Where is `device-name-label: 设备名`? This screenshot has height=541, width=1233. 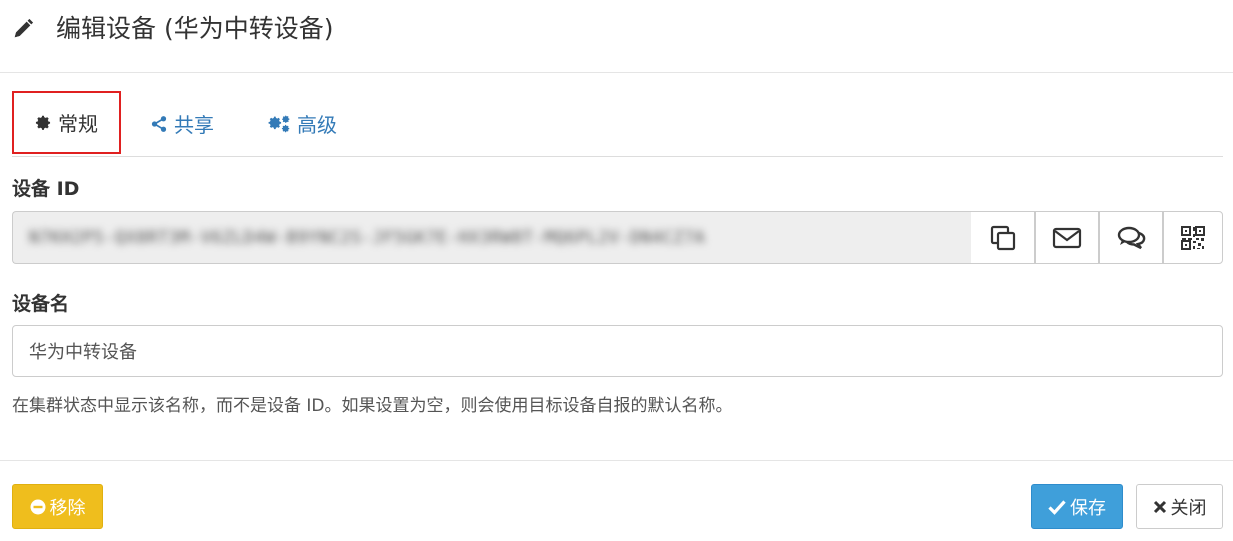
device-name-label: 设备名 is located at coordinates (41, 304).